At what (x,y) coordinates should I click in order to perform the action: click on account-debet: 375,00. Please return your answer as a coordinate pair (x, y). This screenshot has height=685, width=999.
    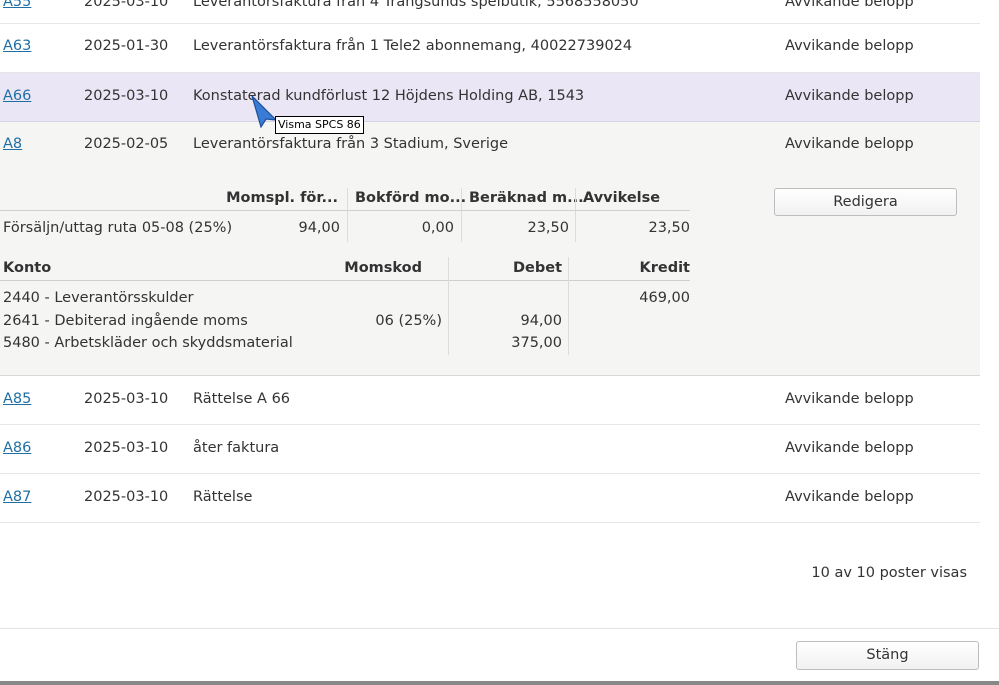
    Looking at the image, I should click on (536, 343).